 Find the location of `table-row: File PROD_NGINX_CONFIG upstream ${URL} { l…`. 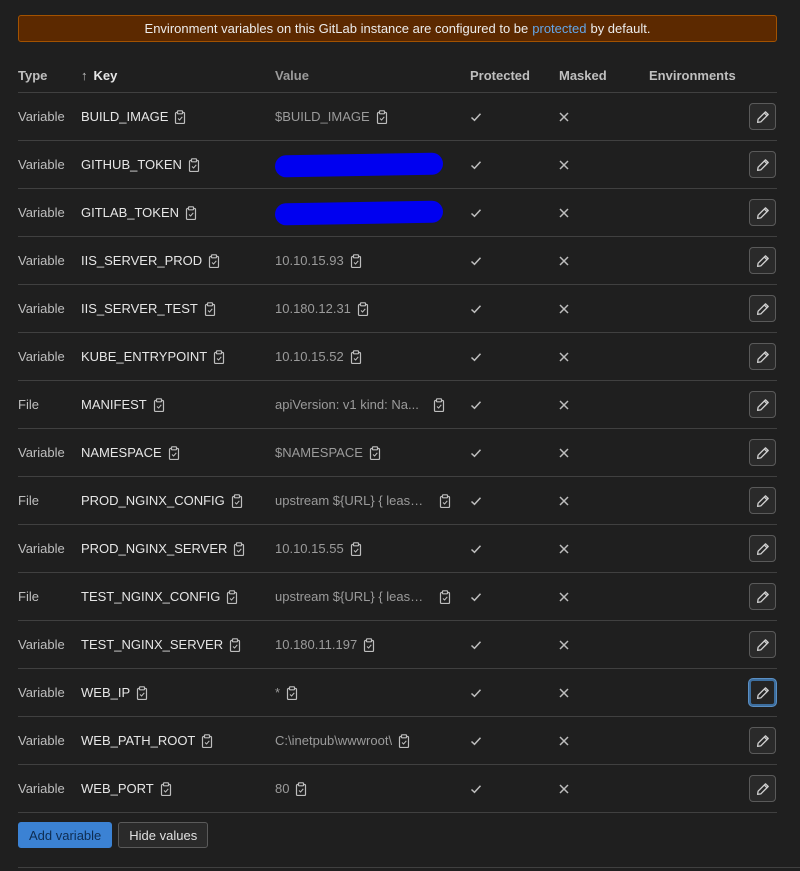

table-row: File PROD_NGINX_CONFIG upstream ${URL} { l… is located at coordinates (397, 501).